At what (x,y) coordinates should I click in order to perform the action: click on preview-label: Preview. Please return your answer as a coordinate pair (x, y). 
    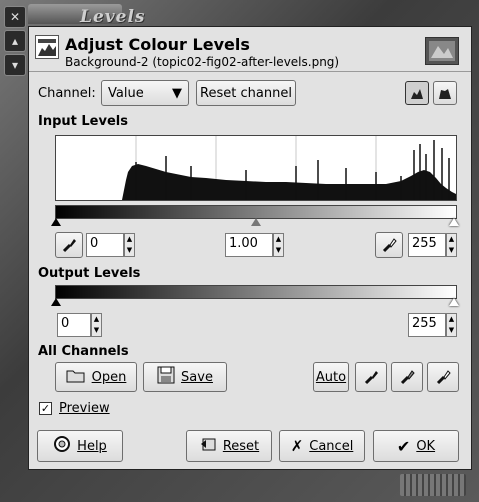
    Looking at the image, I should click on (84, 408).